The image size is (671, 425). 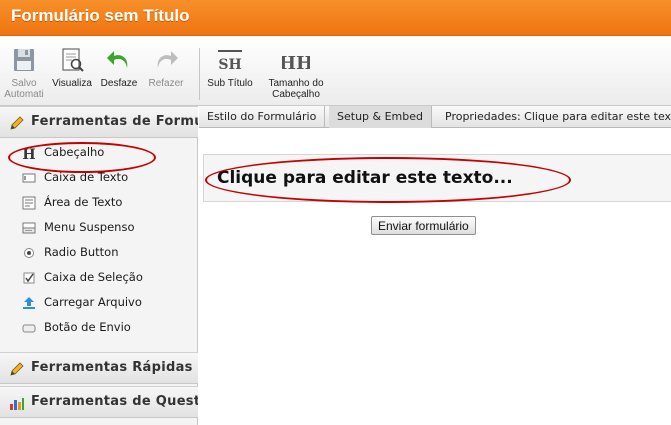 I want to click on toolbar-separator, so click(x=199, y=74).